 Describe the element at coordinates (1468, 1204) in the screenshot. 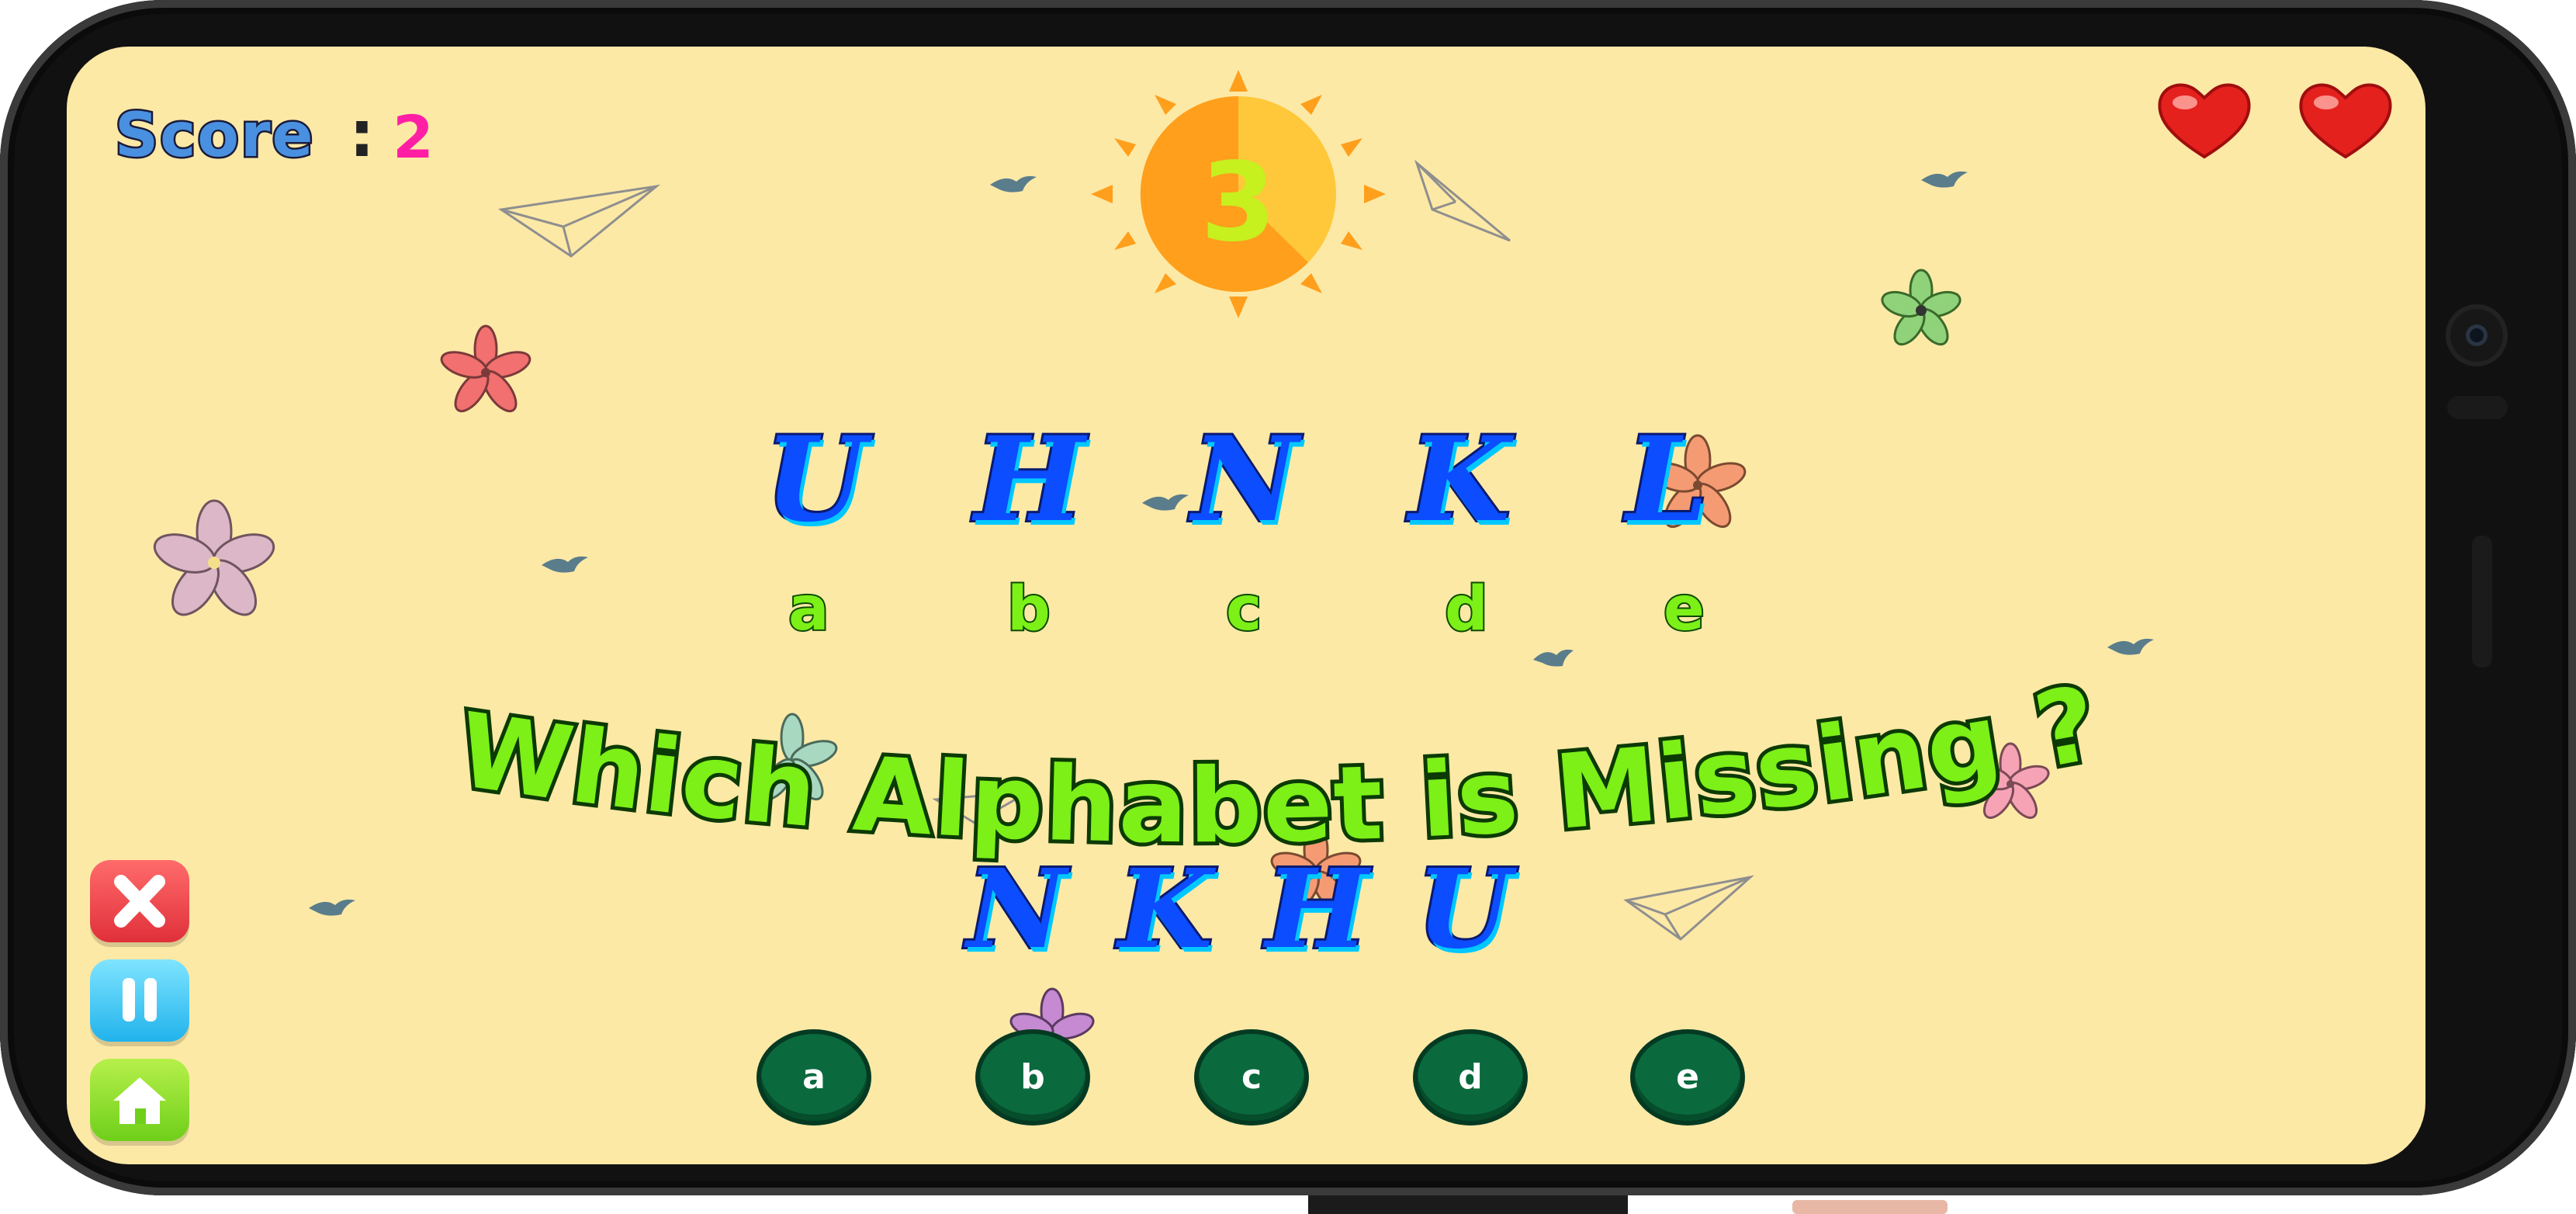

I see `phone-bottom-edge` at that location.